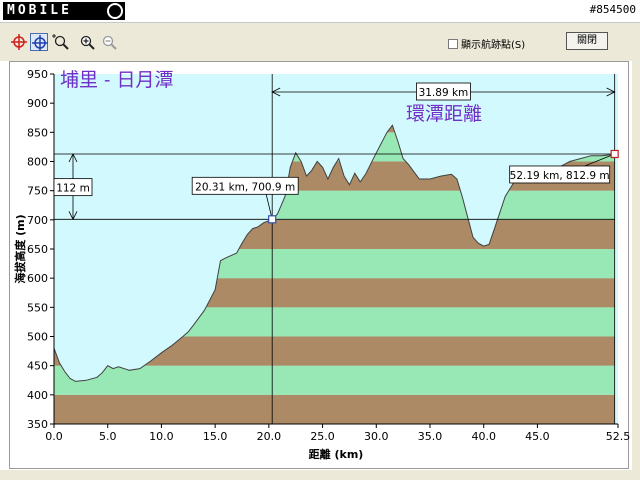 Image resolution: width=640 pixels, height=480 pixels. What do you see at coordinates (272, 219) in the screenshot?
I see `point-a-marker` at bounding box center [272, 219].